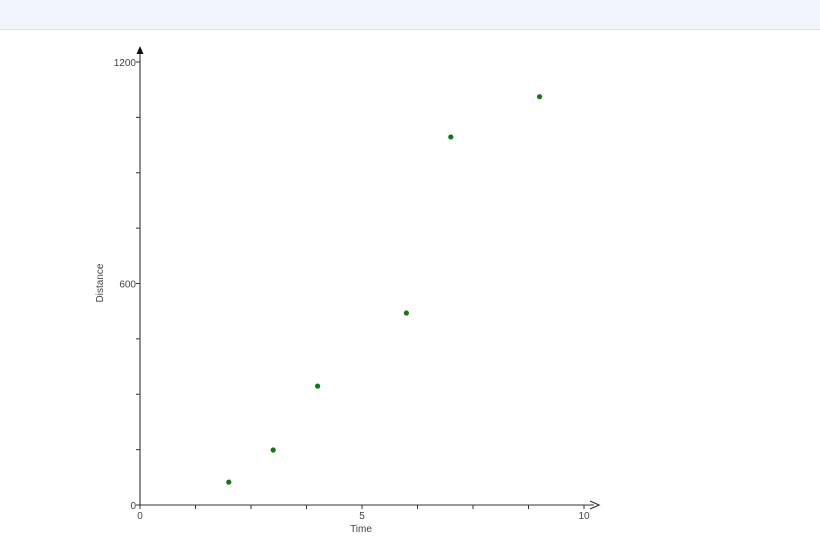 Image resolution: width=820 pixels, height=550 pixels. I want to click on x-tick-label: 5, so click(362, 516).